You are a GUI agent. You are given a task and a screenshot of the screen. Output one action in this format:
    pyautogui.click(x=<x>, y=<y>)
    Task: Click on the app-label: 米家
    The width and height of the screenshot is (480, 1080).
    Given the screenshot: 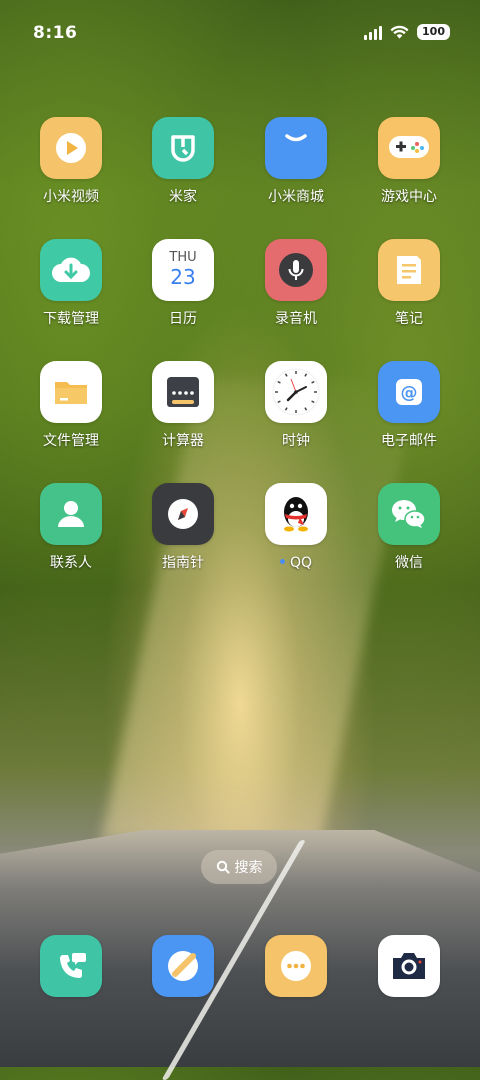 What is the action you would take?
    pyautogui.click(x=183, y=197)
    